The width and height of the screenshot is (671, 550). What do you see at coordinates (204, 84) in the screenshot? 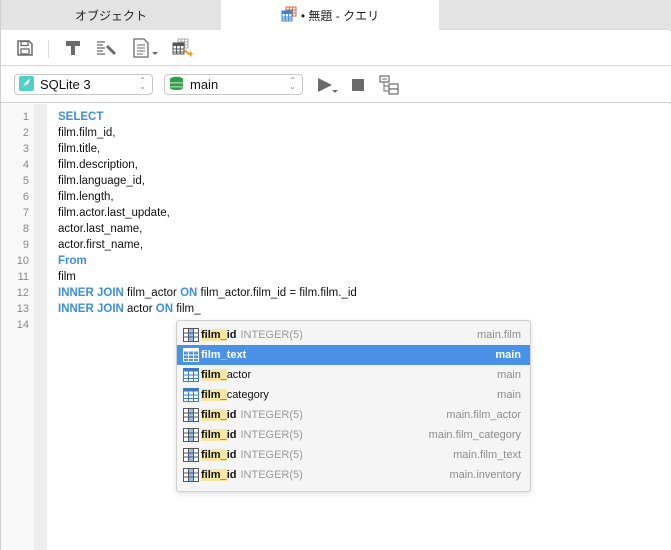
I see `database-value: main` at bounding box center [204, 84].